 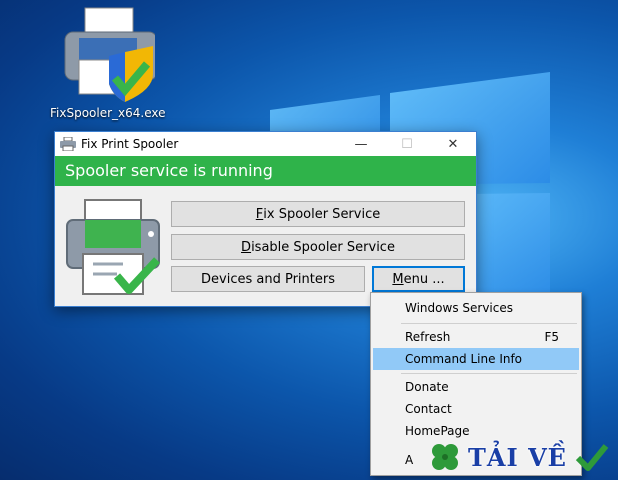 What do you see at coordinates (265, 171) in the screenshot?
I see `status-banner: Spooler service is running` at bounding box center [265, 171].